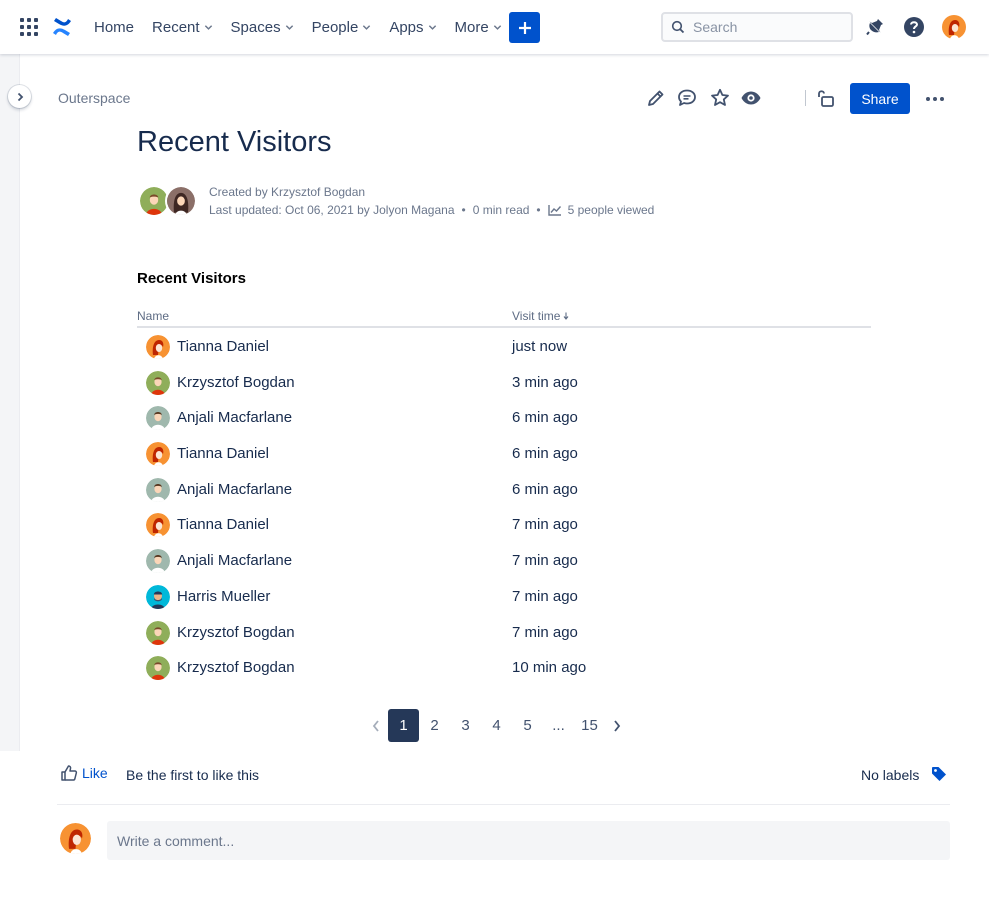  What do you see at coordinates (181, 201) in the screenshot?
I see `avatar-jolyon` at bounding box center [181, 201].